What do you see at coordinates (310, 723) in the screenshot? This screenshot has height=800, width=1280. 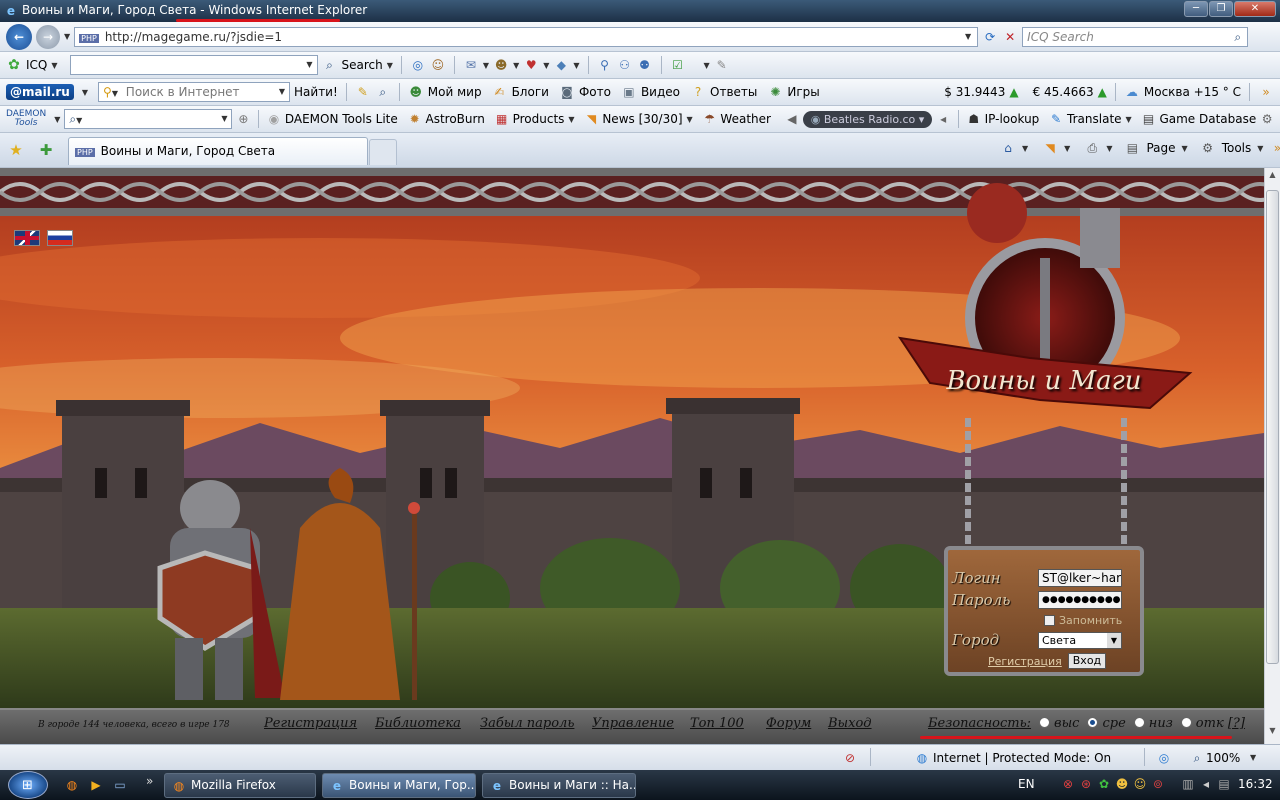 I see `footer-link-registration: Регистрация` at bounding box center [310, 723].